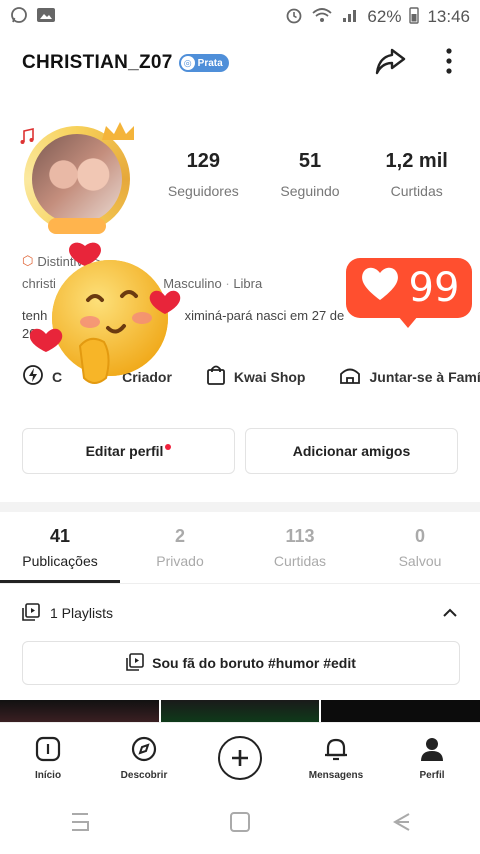 The height and width of the screenshot is (854, 480). I want to click on whatsapp-icon, so click(19, 17).